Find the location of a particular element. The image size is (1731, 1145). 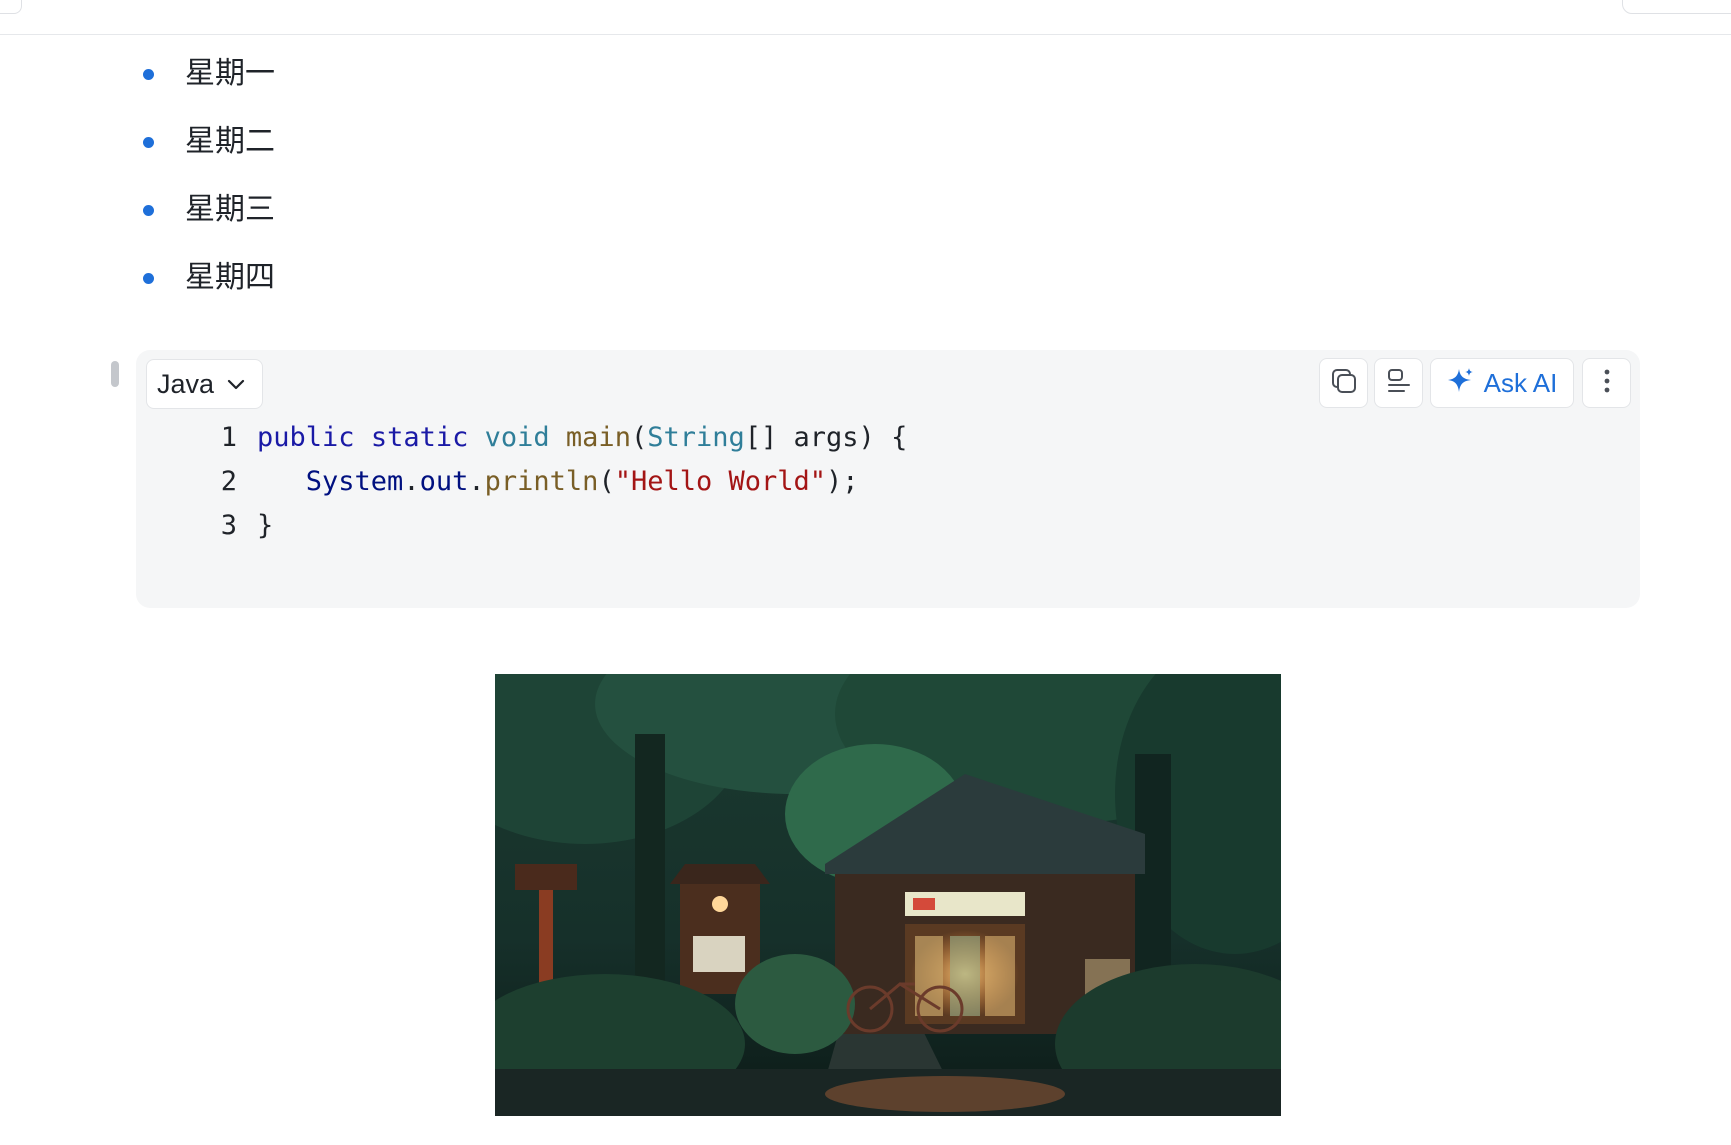

chevron-down-icon is located at coordinates (236, 384).